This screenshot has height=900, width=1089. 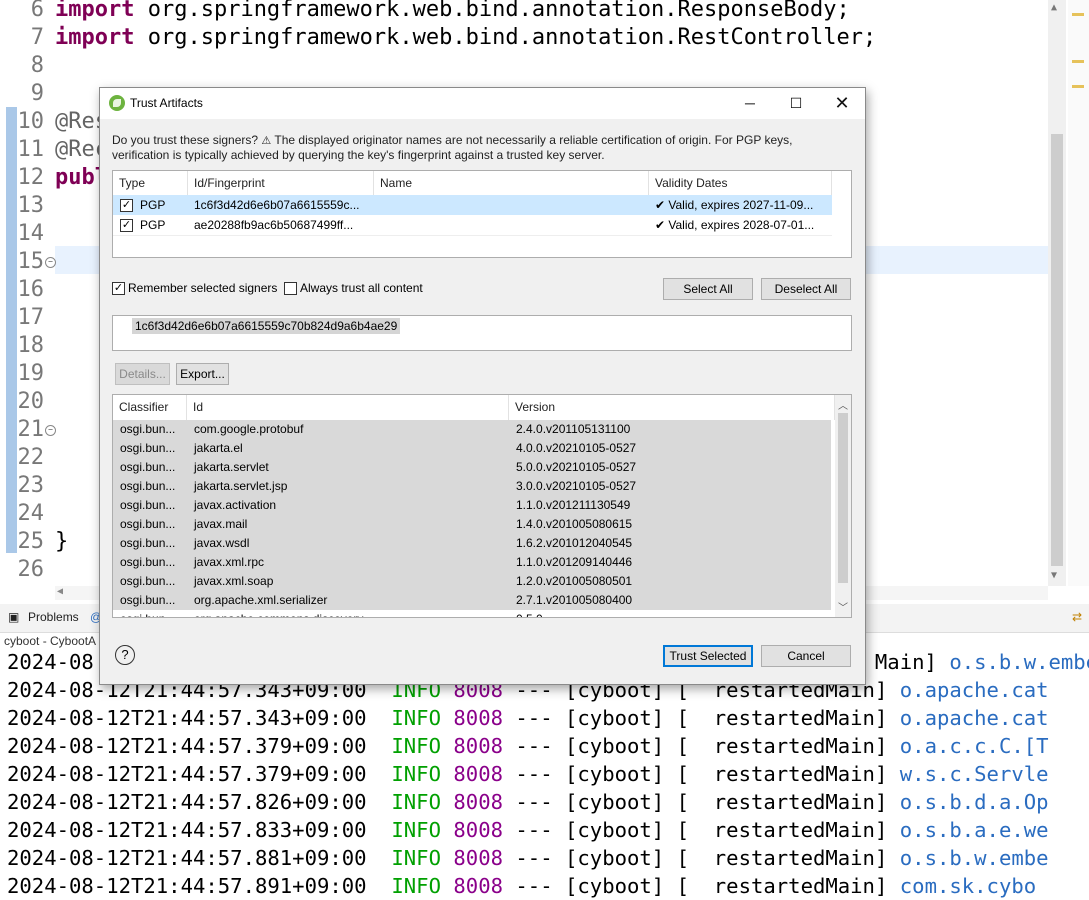 What do you see at coordinates (843, 404) in the screenshot?
I see `chevron-up-icon: ︿` at bounding box center [843, 404].